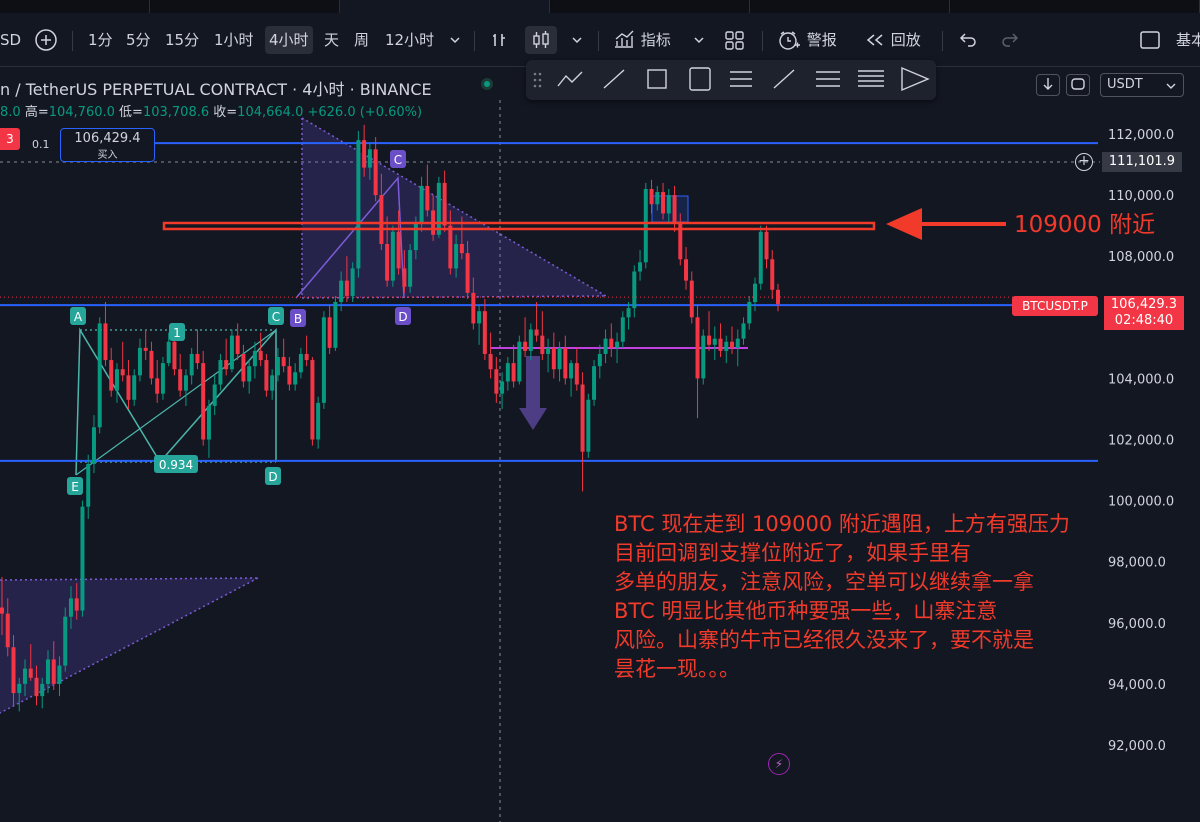 Image resolution: width=1200 pixels, height=822 pixels. I want to click on alert-button: 警报, so click(806, 40).